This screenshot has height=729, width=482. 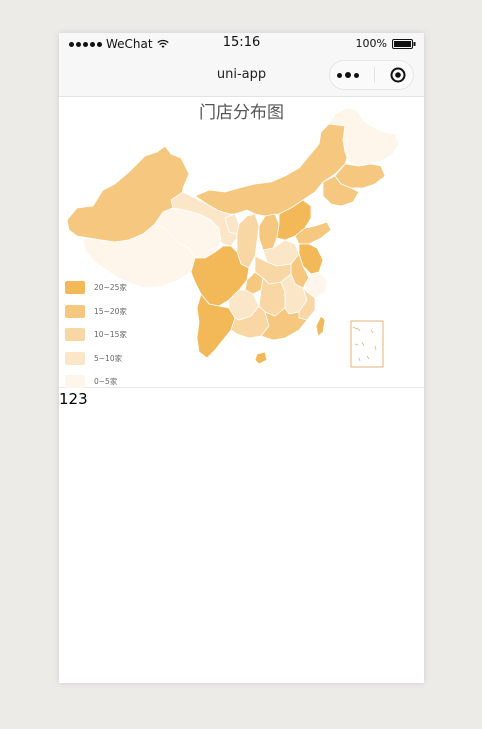 What do you see at coordinates (110, 335) in the screenshot?
I see `legend-label: 10~15家` at bounding box center [110, 335].